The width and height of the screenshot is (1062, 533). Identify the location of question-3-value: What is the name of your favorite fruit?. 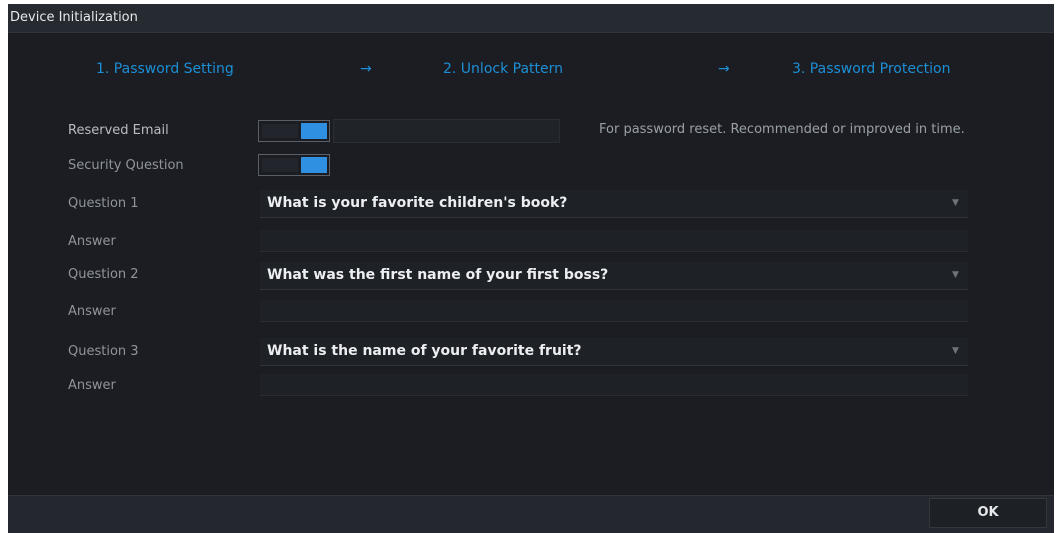
(424, 351).